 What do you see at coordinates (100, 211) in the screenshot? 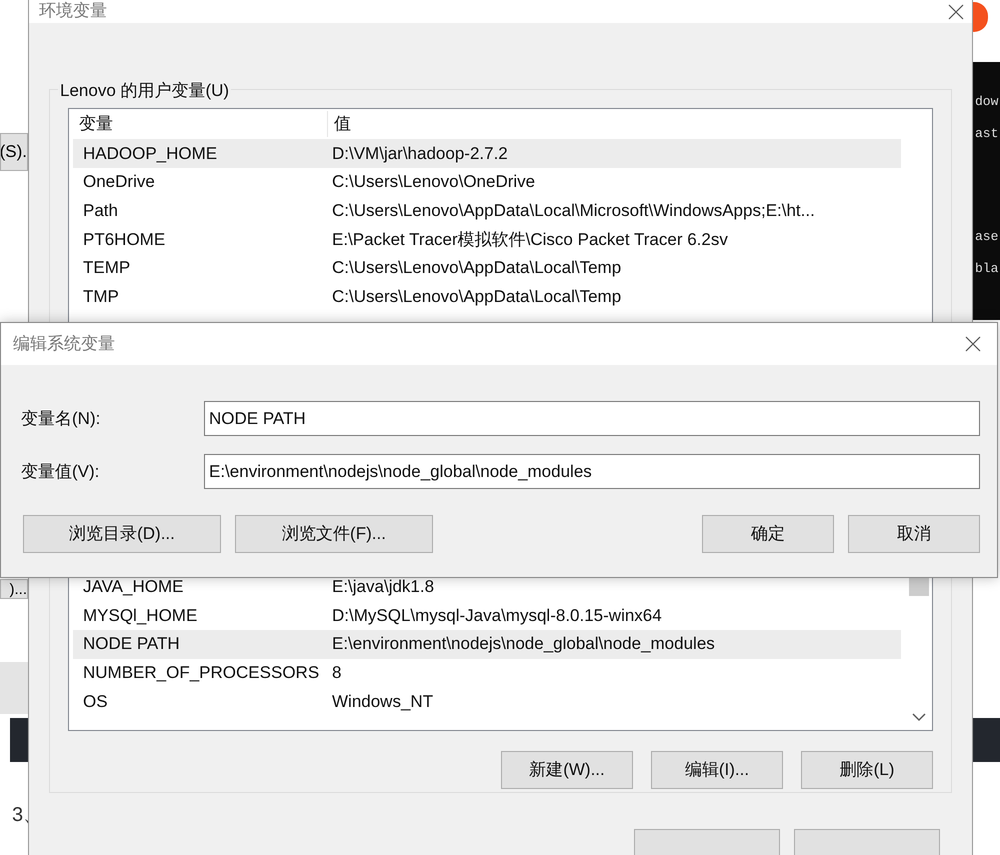
I see `variable-name: Path` at bounding box center [100, 211].